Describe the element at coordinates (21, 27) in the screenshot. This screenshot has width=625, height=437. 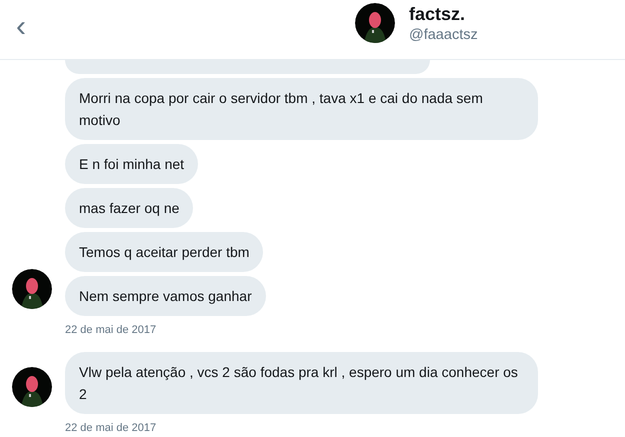
I see `back-button: ‹` at that location.